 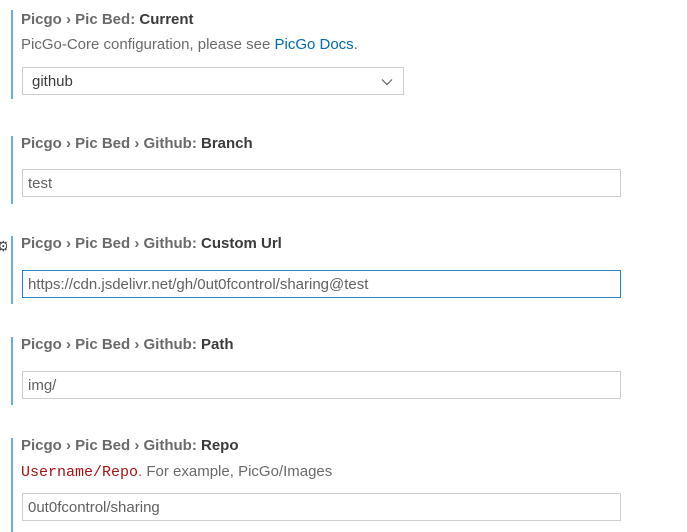 What do you see at coordinates (387, 81) in the screenshot?
I see `chevron-down-icon` at bounding box center [387, 81].